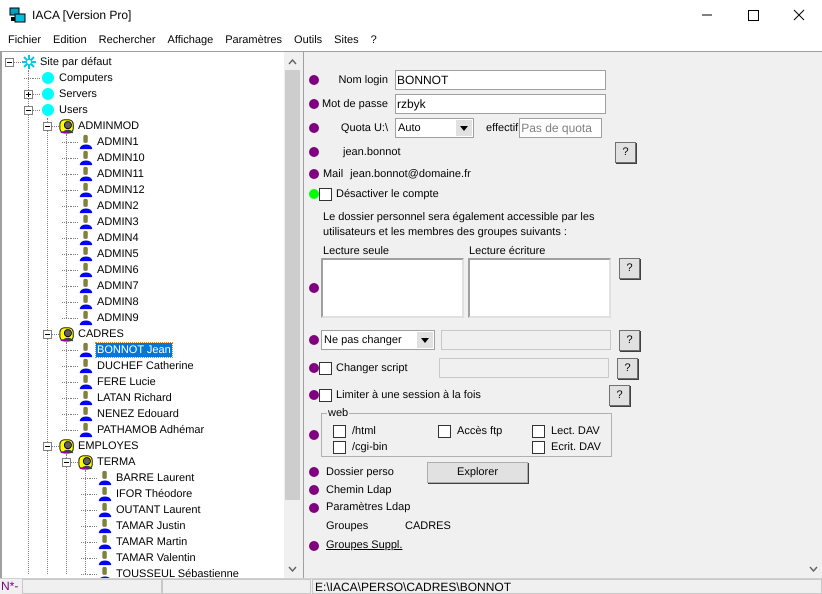  I want to click on menu-item: ?, so click(373, 40).